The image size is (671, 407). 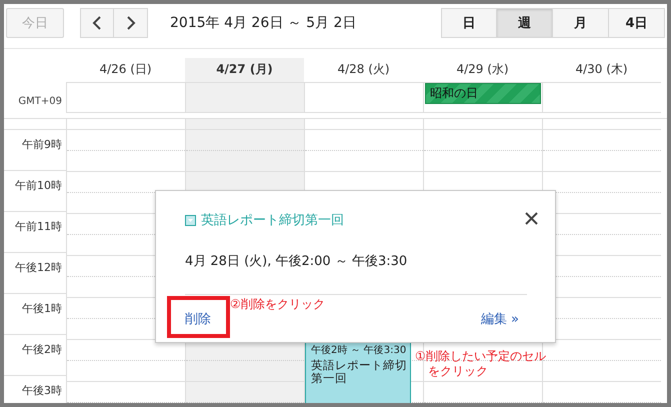 I want to click on close-icon, so click(x=531, y=218).